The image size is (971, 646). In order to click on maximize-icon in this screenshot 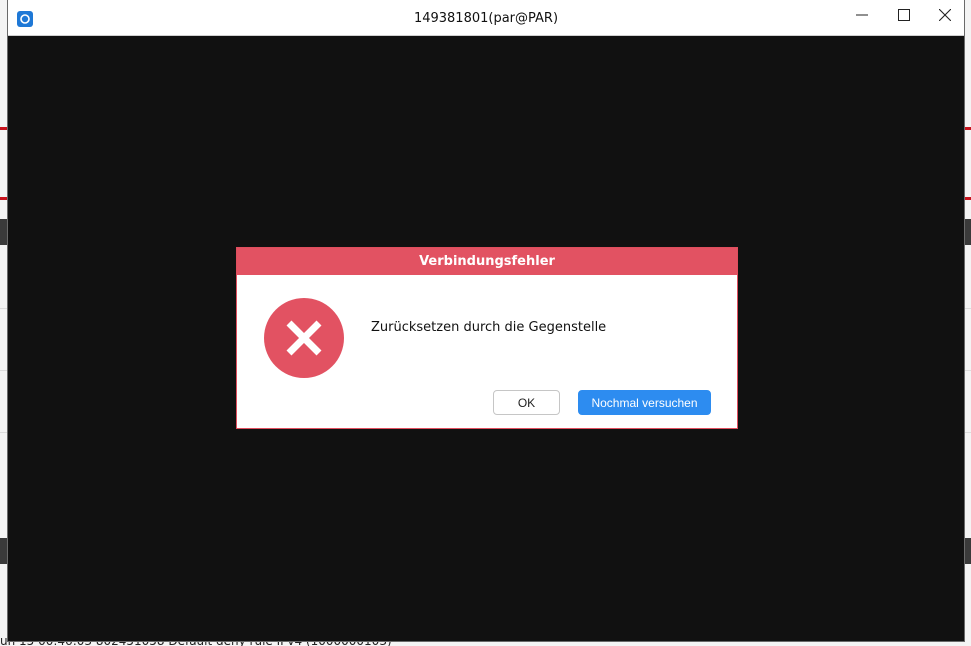, I will do `click(904, 15)`.